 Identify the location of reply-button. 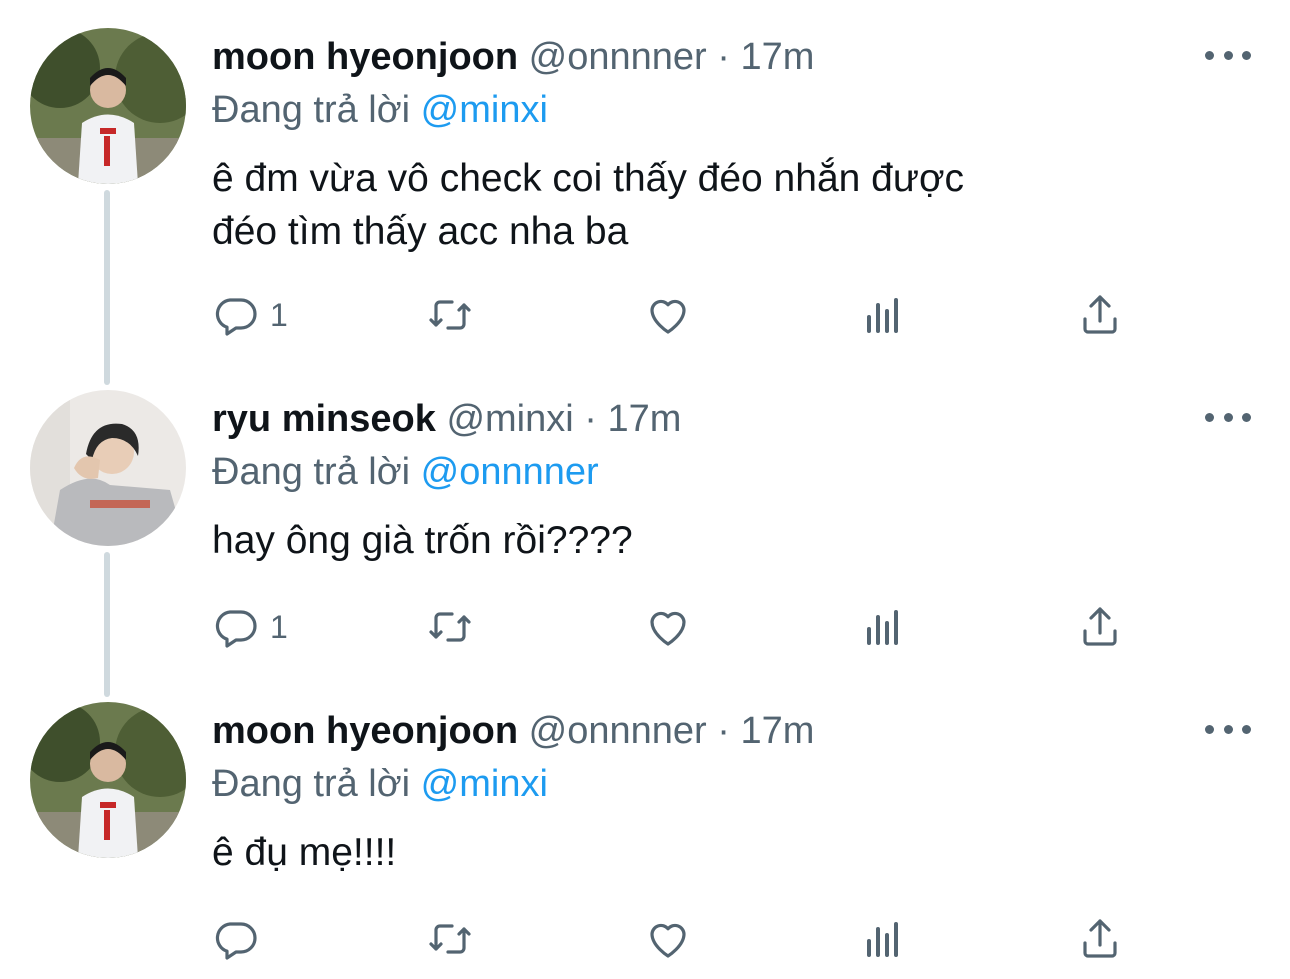
(241, 939).